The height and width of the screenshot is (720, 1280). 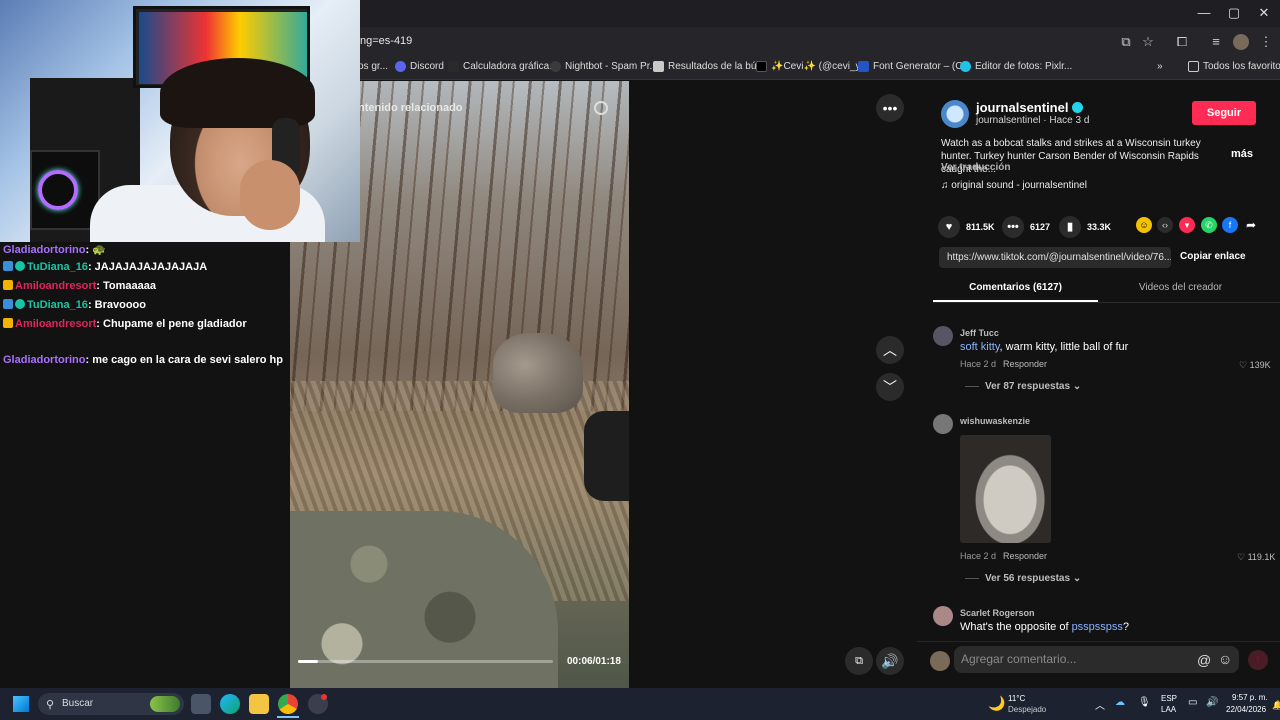 I want to click on copy-link-button: Copiar enlace, so click(x=1213, y=256).